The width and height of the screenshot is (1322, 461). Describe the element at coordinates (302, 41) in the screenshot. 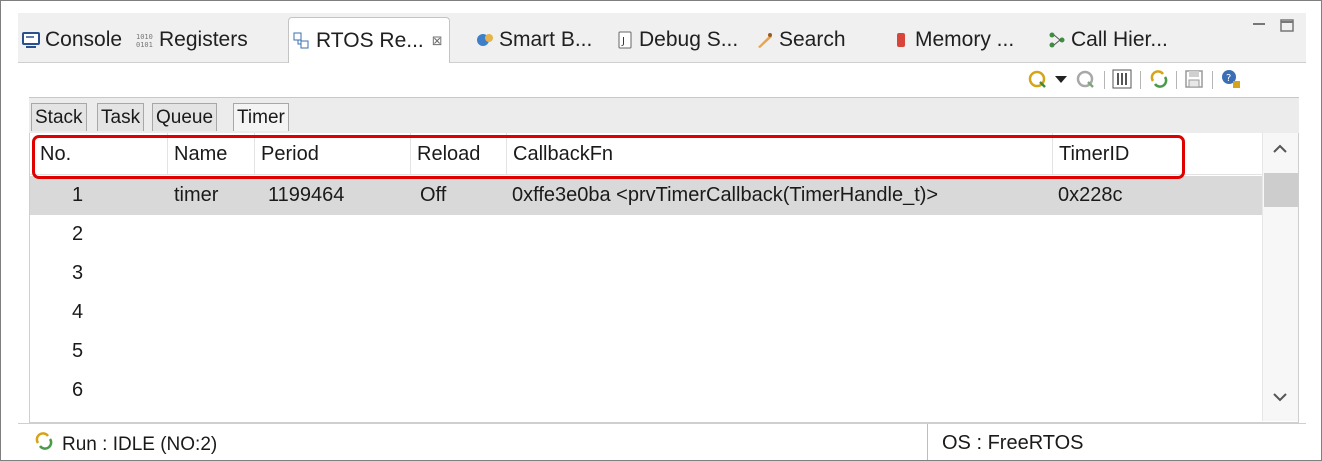

I see `rtos-icon` at that location.